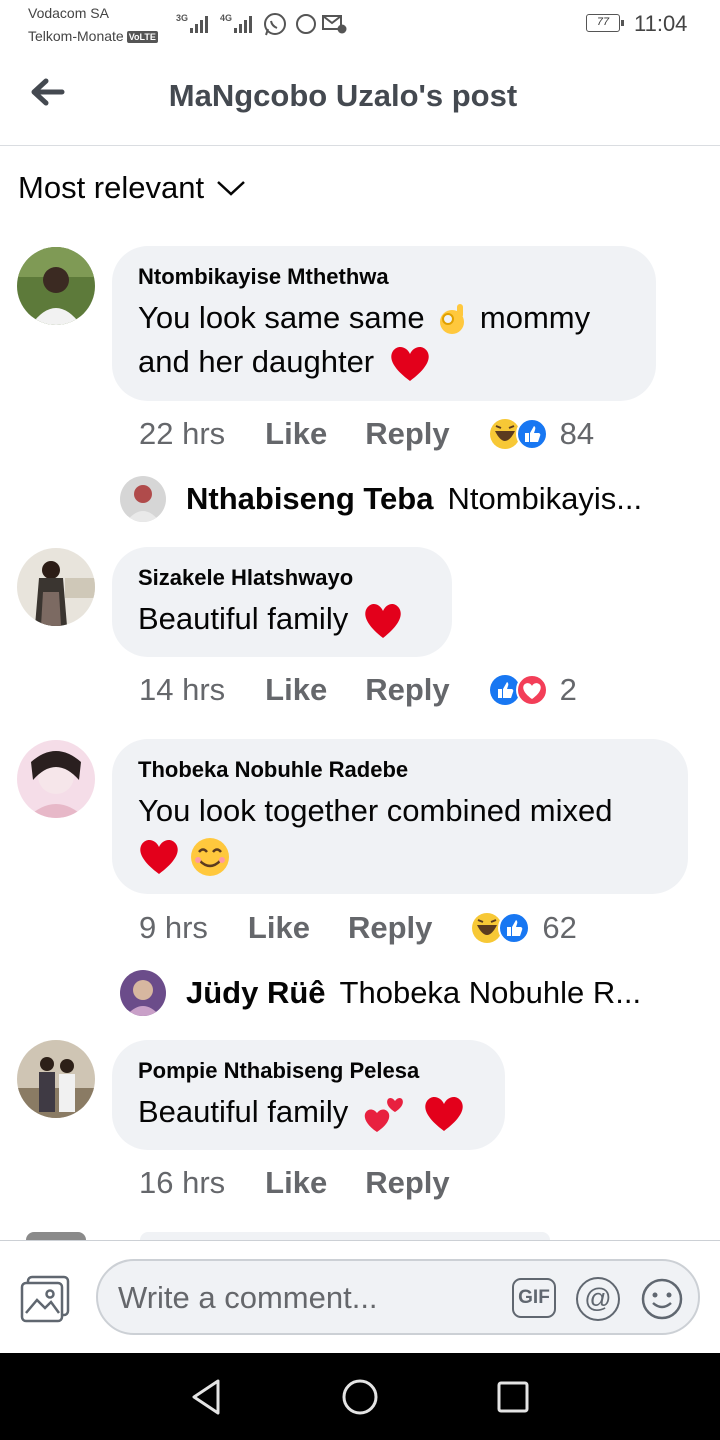 Image resolution: width=720 pixels, height=1440 pixels. What do you see at coordinates (56, 1236) in the screenshot?
I see `next-avatar-peek` at bounding box center [56, 1236].